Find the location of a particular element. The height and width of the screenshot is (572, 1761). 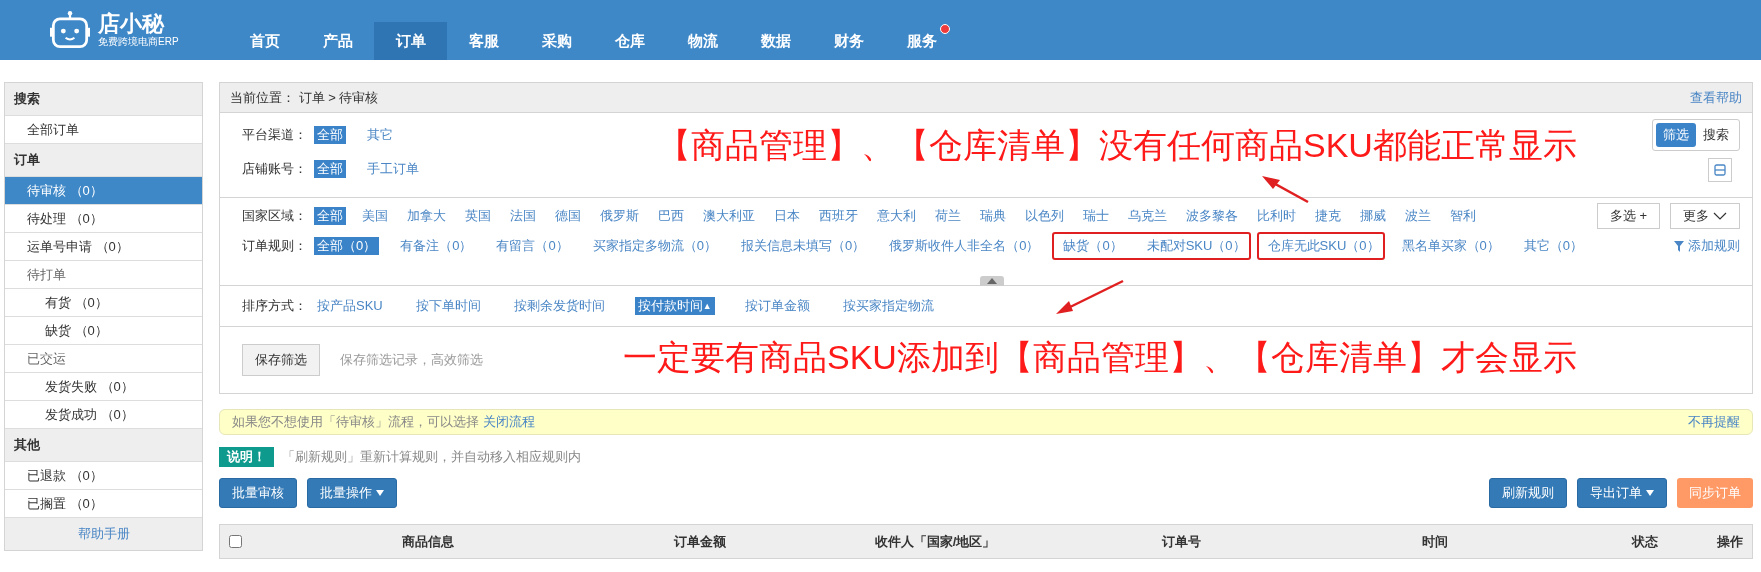

layout-button is located at coordinates (1720, 170).